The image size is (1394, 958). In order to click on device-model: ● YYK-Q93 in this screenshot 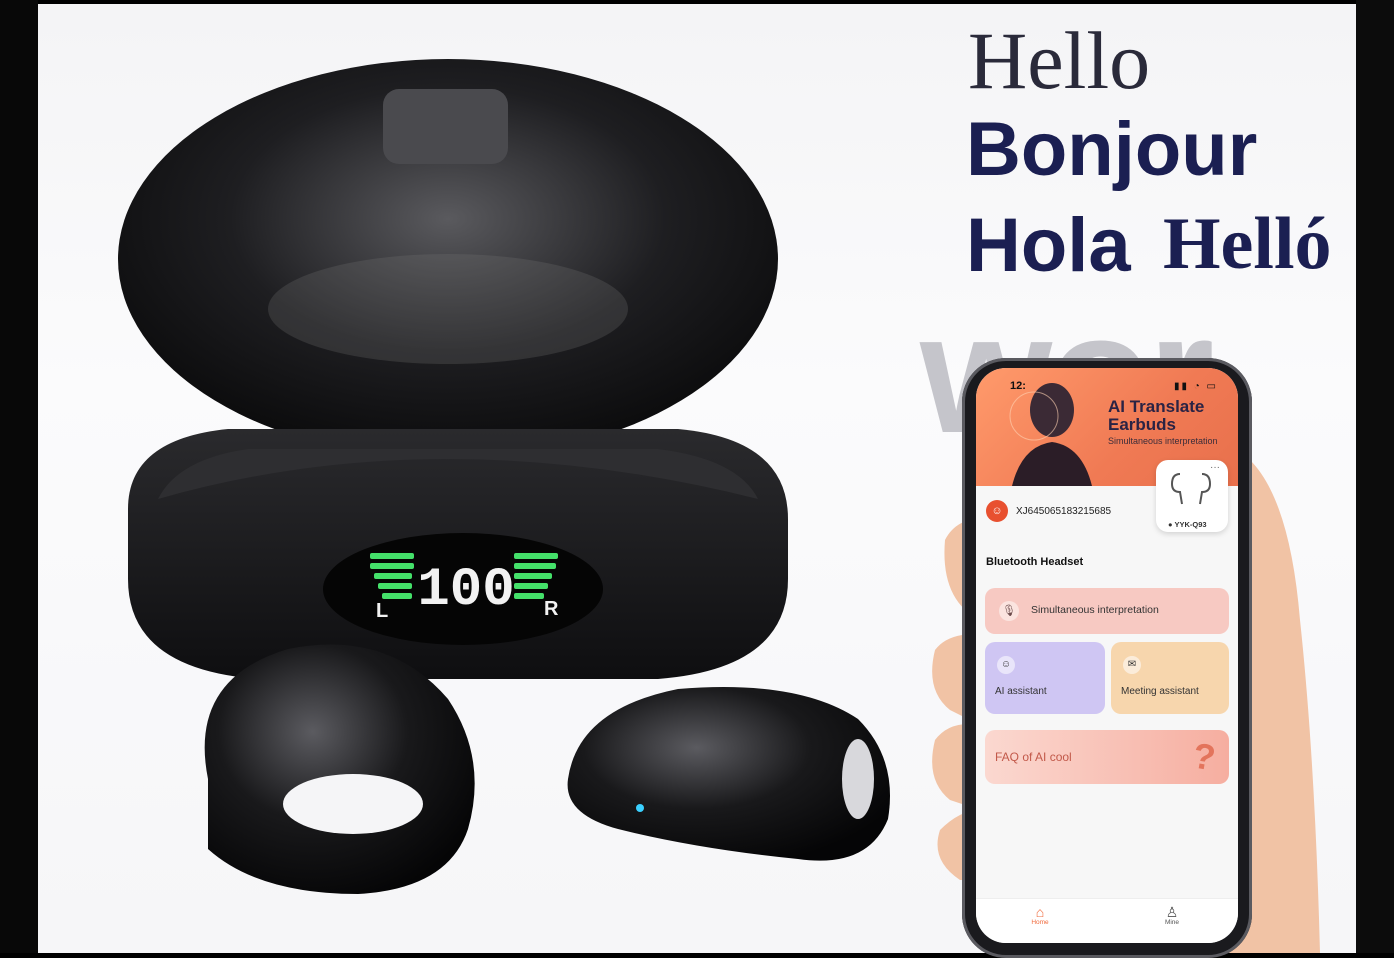, I will do `click(1187, 524)`.